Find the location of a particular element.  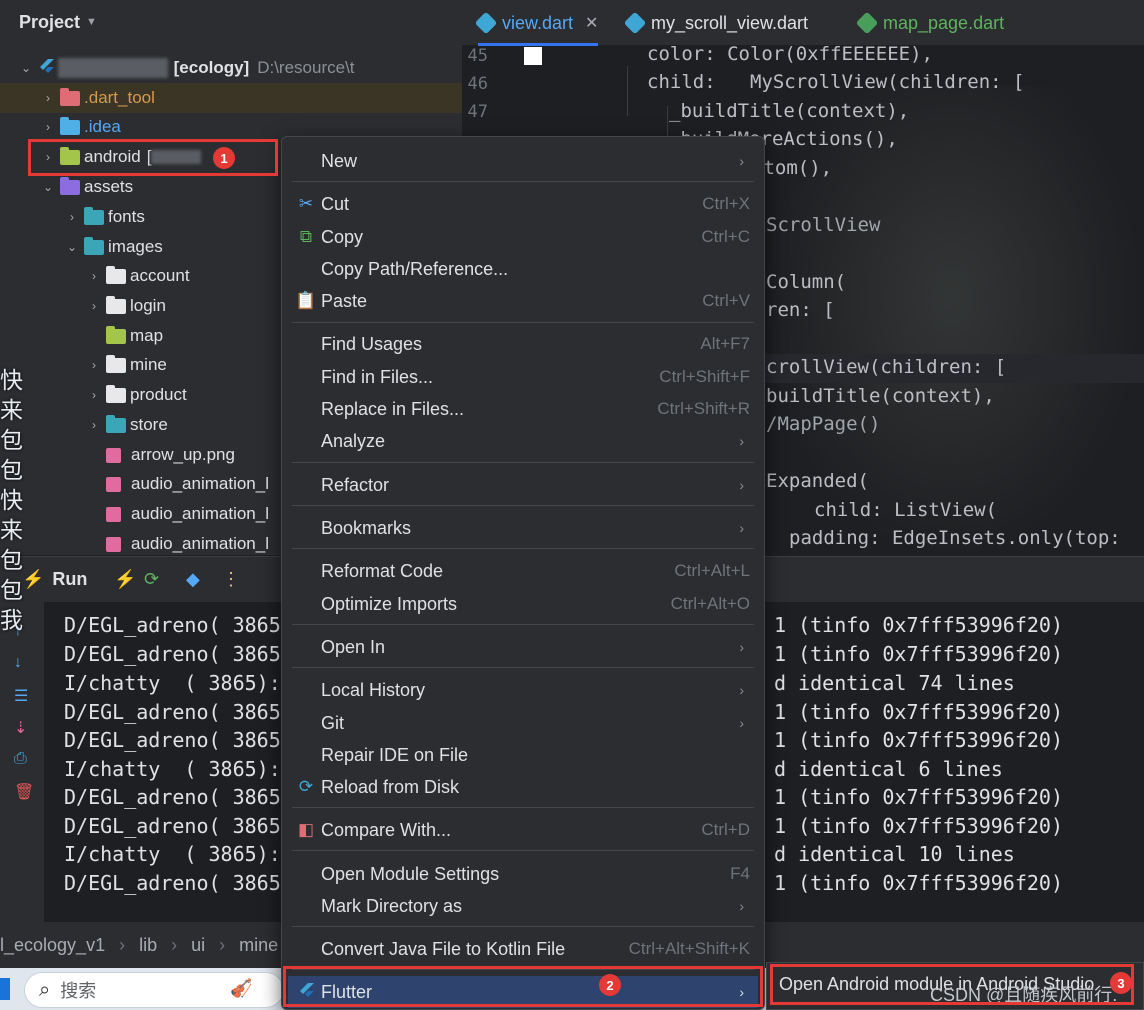

menu-item-mark-directory: Mark Directory as › is located at coordinates (523, 906).